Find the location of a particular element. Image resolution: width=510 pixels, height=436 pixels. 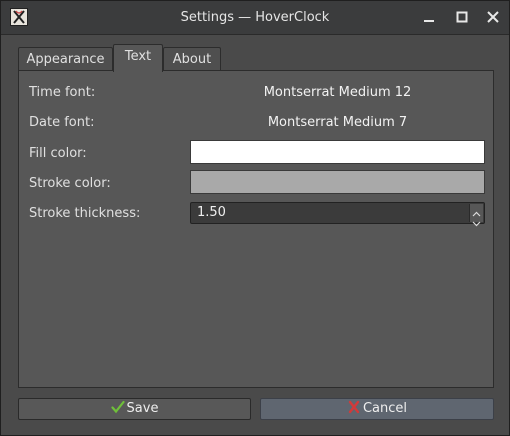

maximize-button is located at coordinates (462, 17).